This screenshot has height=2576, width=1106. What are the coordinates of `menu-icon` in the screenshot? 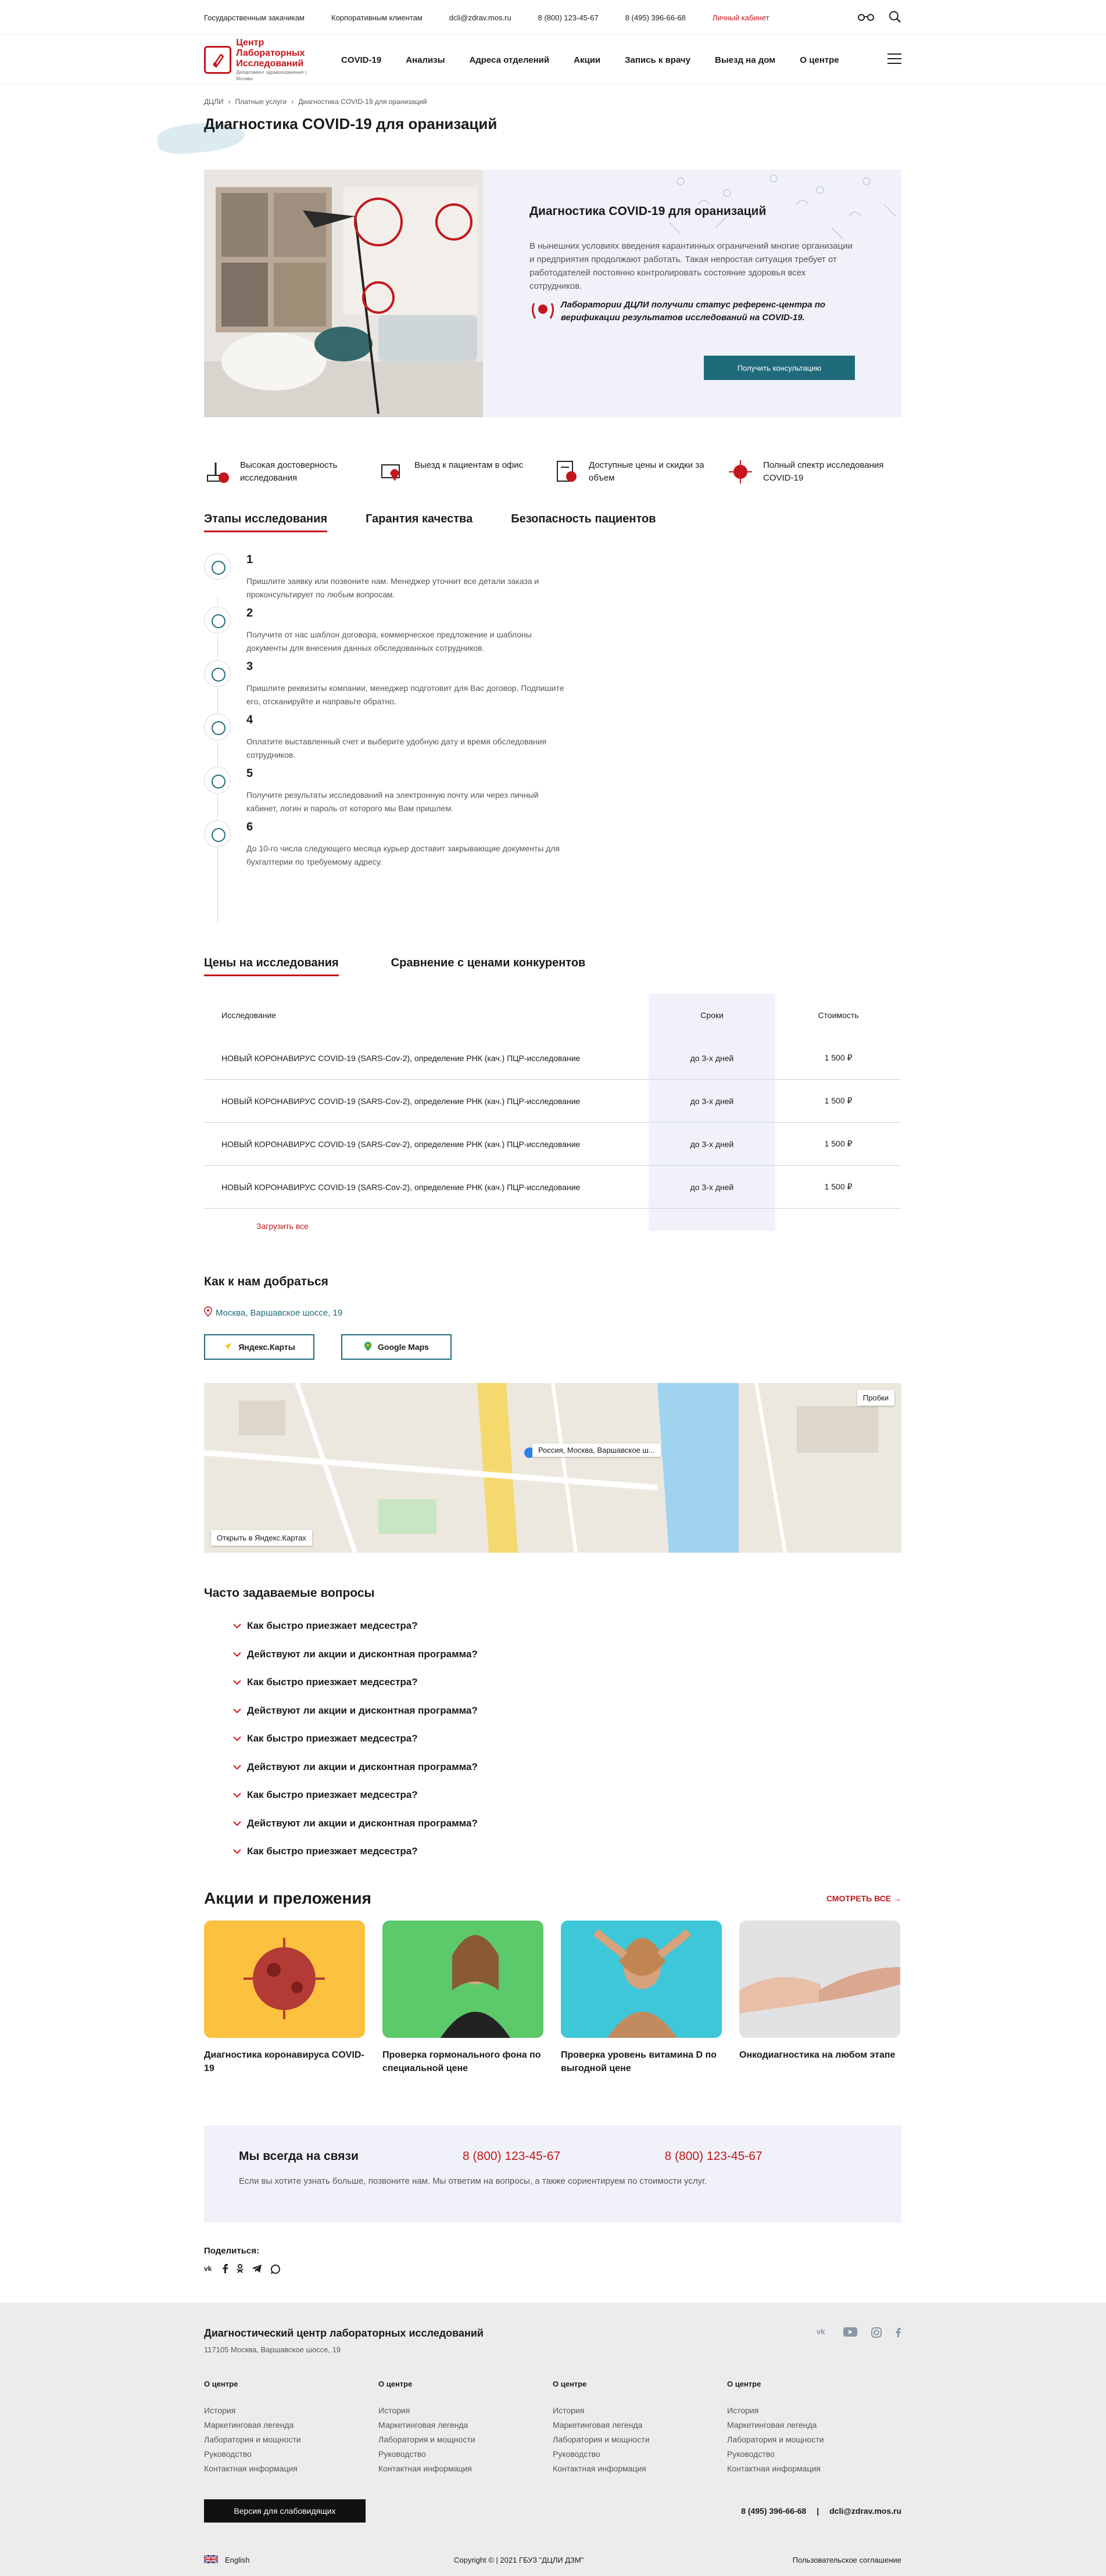 It's located at (894, 60).